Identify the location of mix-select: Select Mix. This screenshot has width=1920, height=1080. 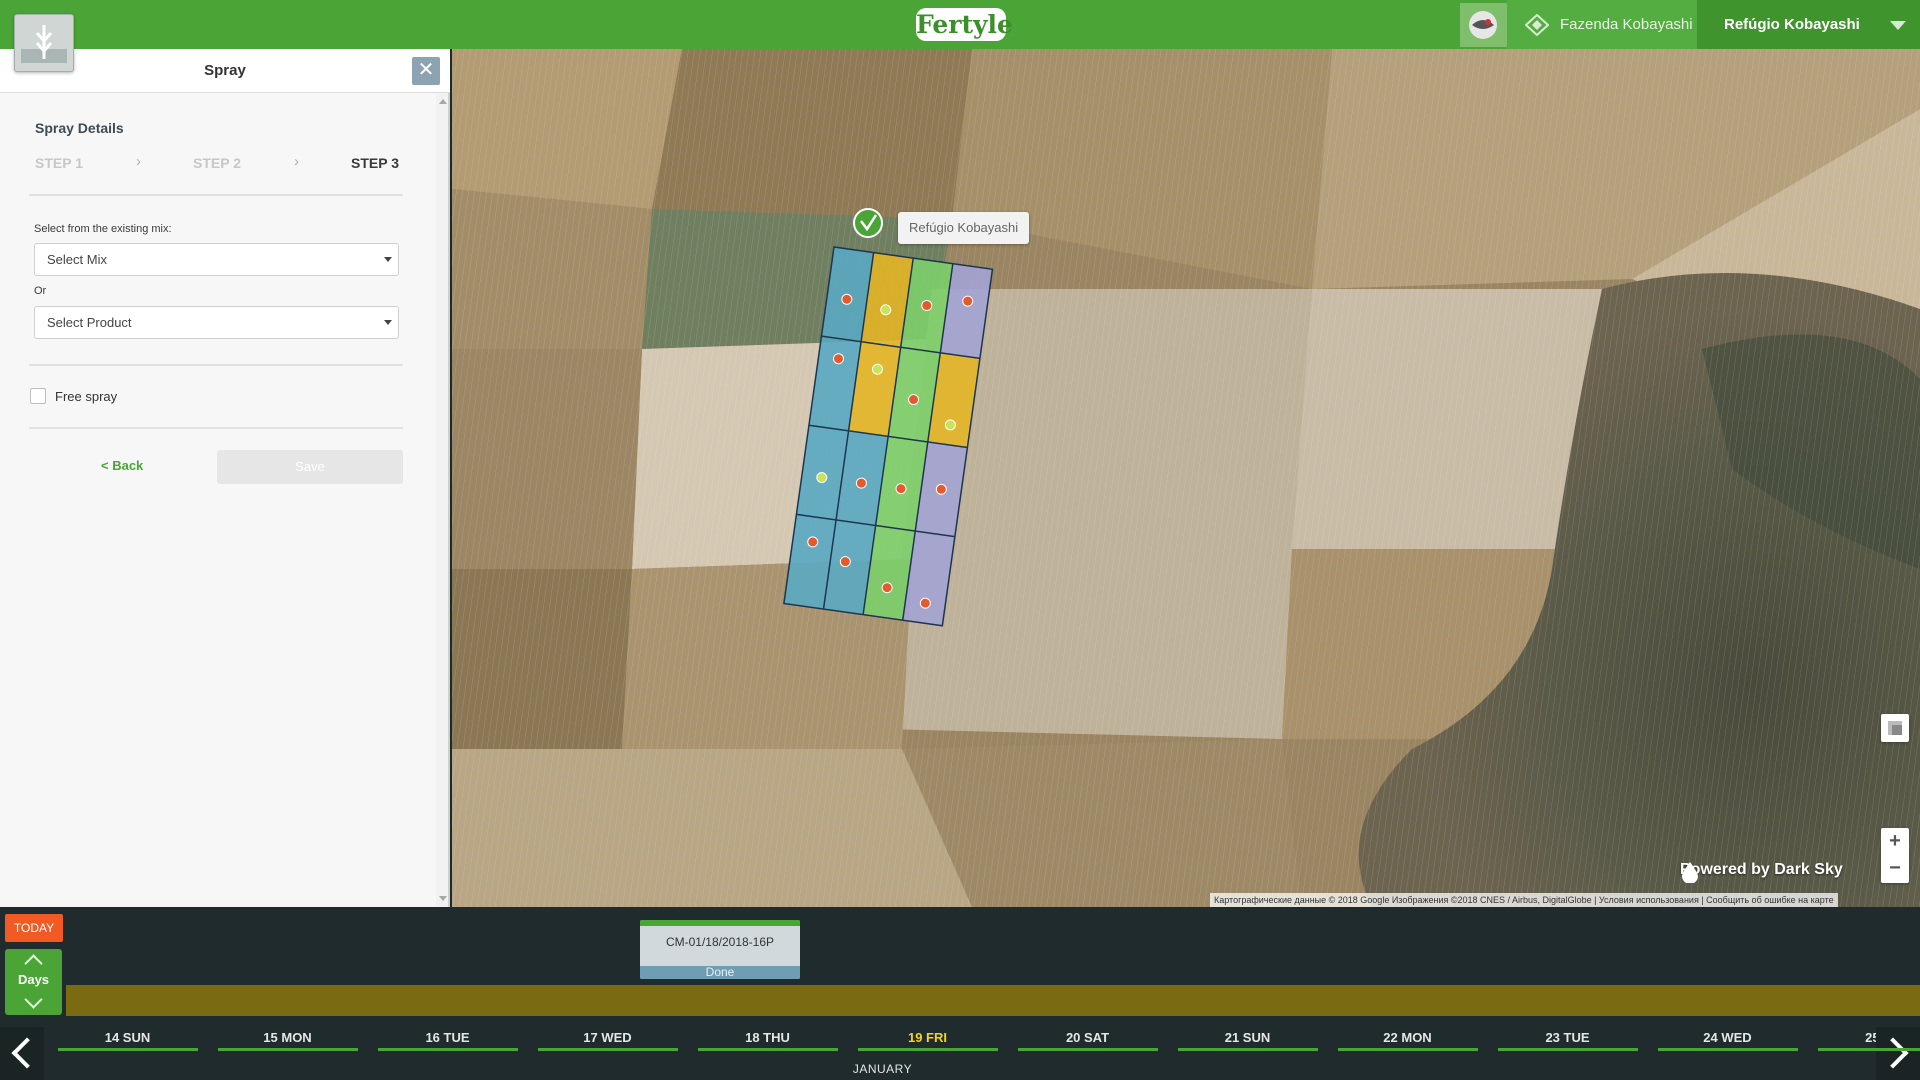
(216, 259).